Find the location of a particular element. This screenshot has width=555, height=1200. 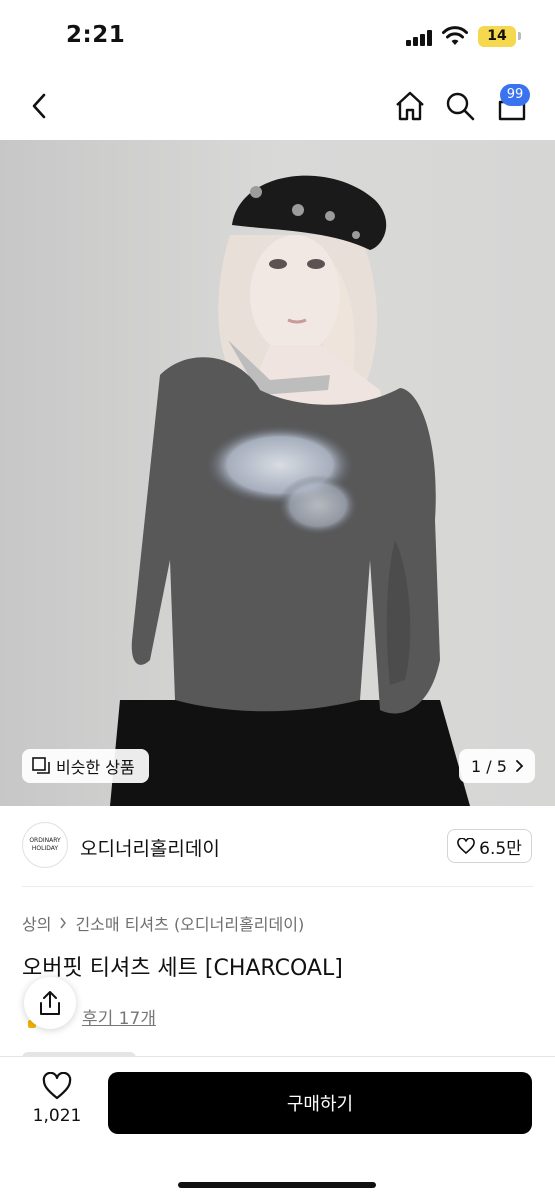

cellular-signal-icon is located at coordinates (420, 38).